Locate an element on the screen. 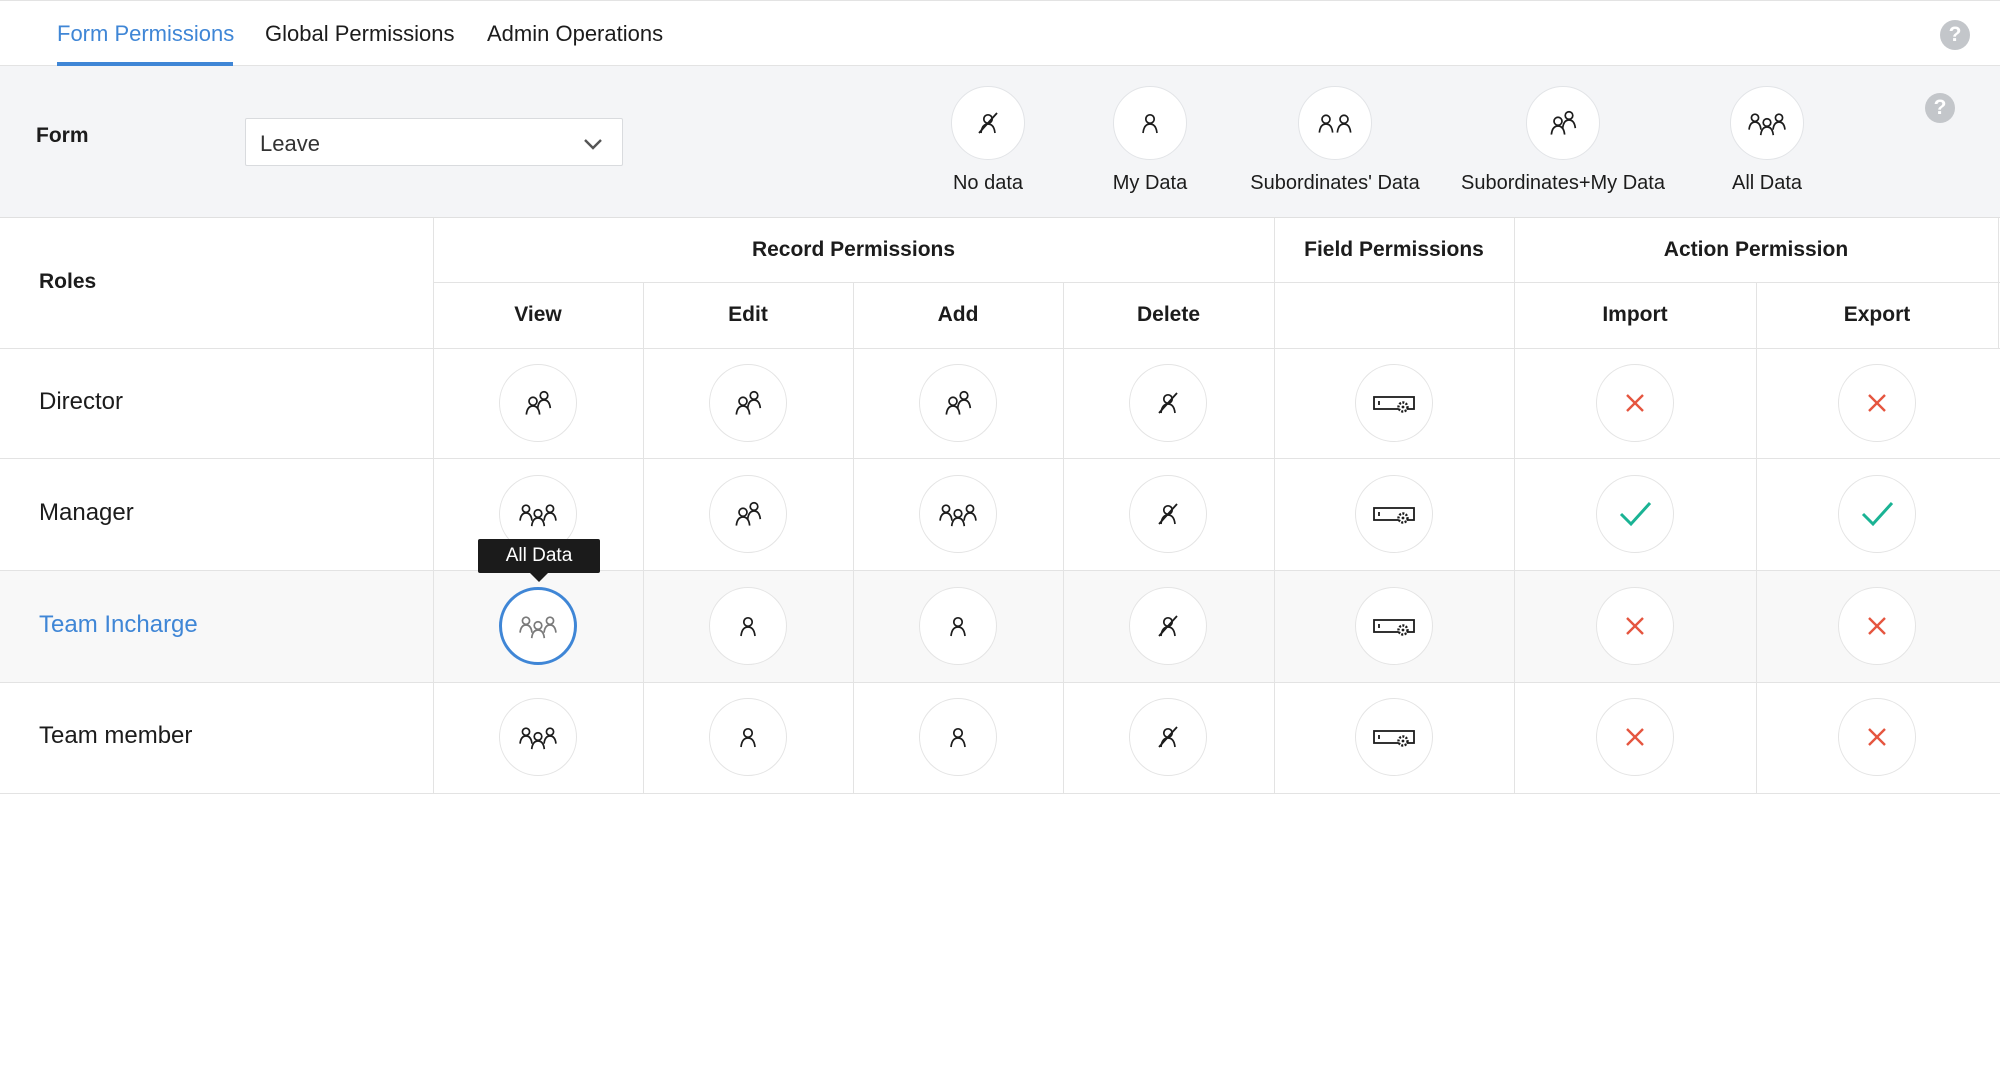 The width and height of the screenshot is (2000, 1079). form-select: Leave is located at coordinates (434, 142).